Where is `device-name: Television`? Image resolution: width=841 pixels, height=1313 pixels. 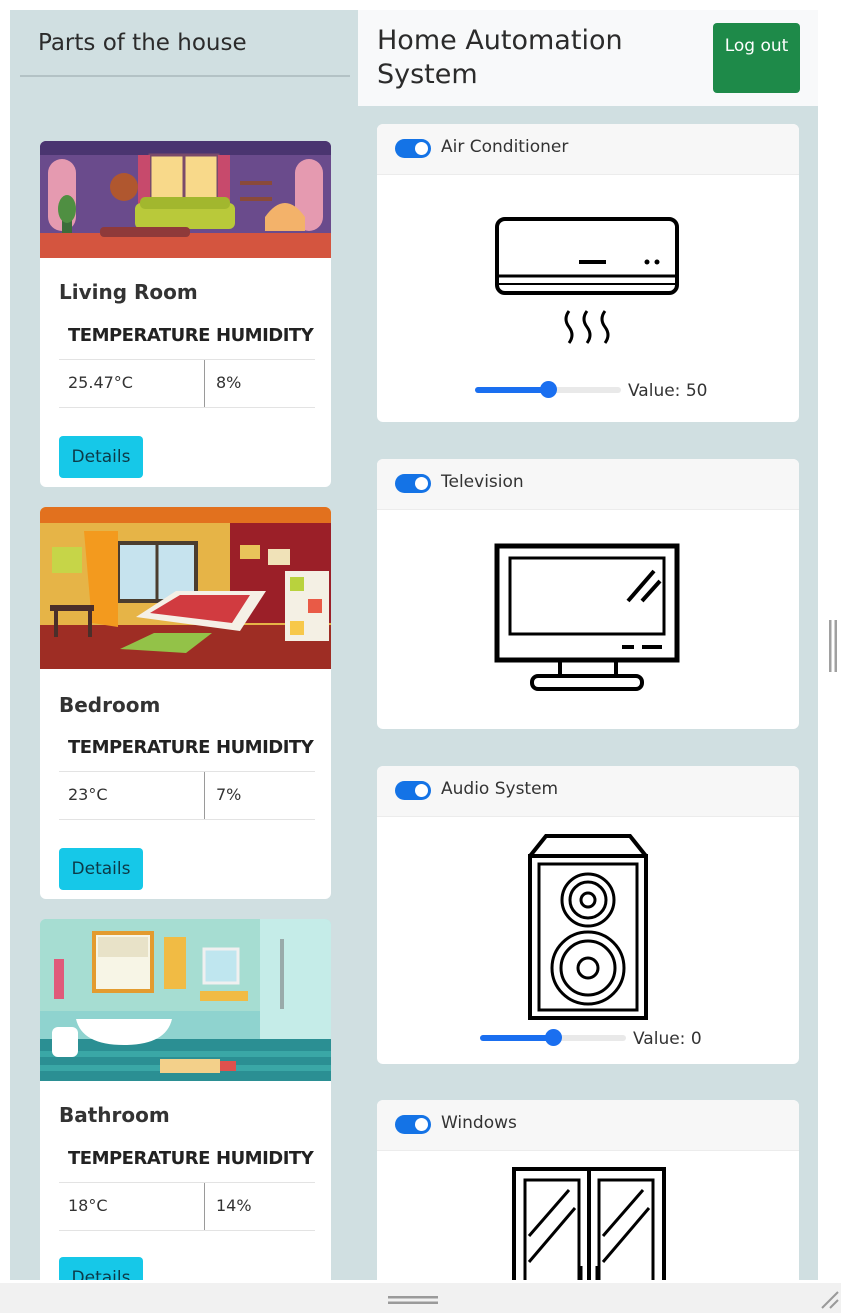 device-name: Television is located at coordinates (482, 482).